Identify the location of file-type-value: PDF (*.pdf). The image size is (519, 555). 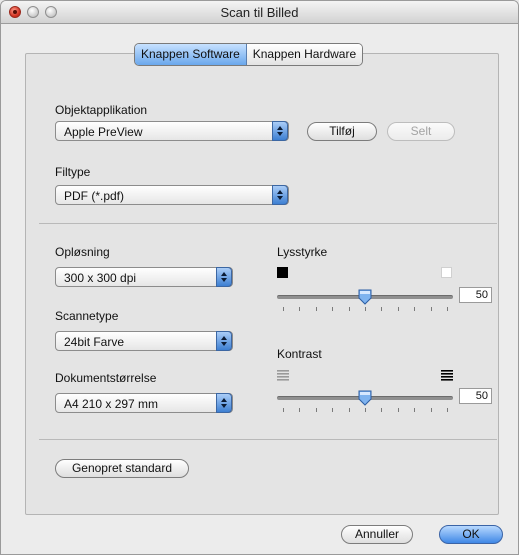
(94, 196).